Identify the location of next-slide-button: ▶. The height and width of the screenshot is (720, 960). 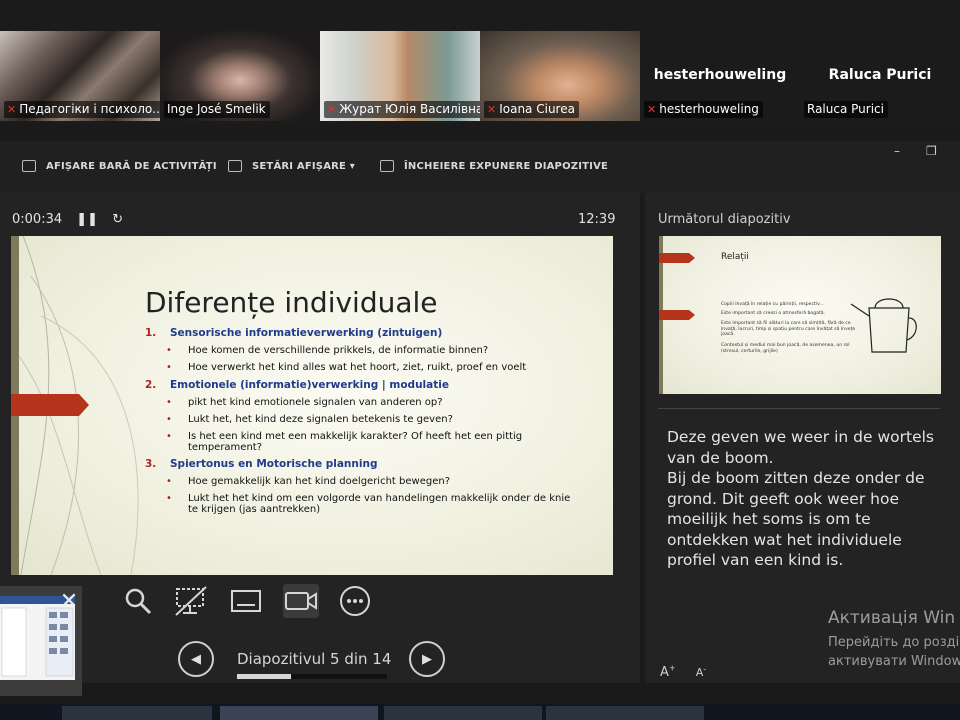
(427, 659).